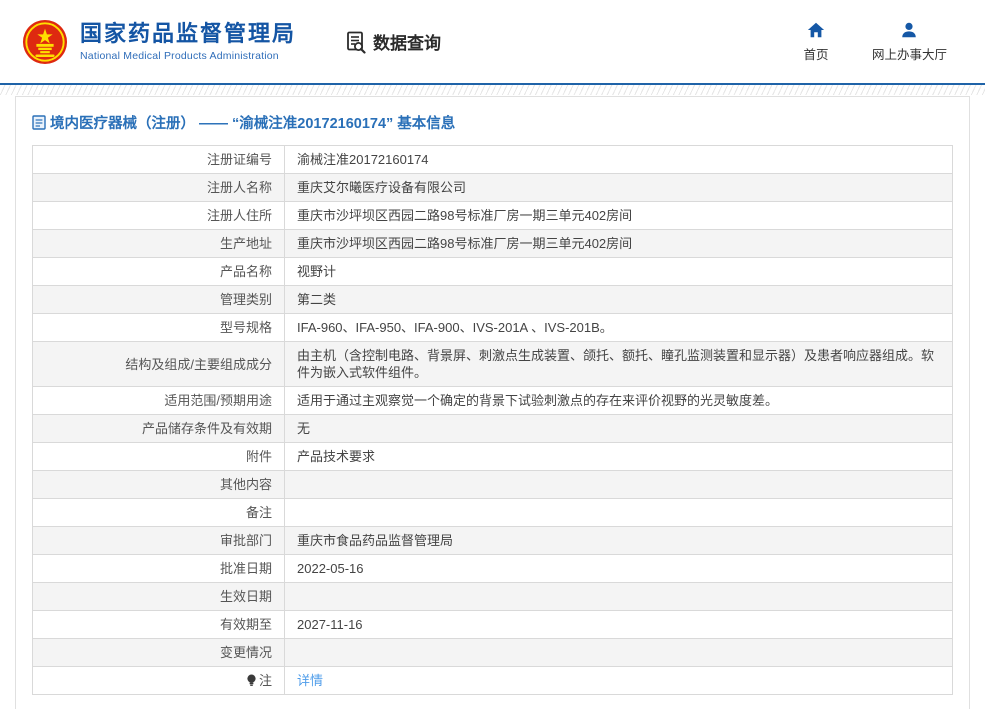 Image resolution: width=985 pixels, height=709 pixels. Describe the element at coordinates (909, 54) in the screenshot. I see `nav-item-label: 网上办事大厅` at that location.